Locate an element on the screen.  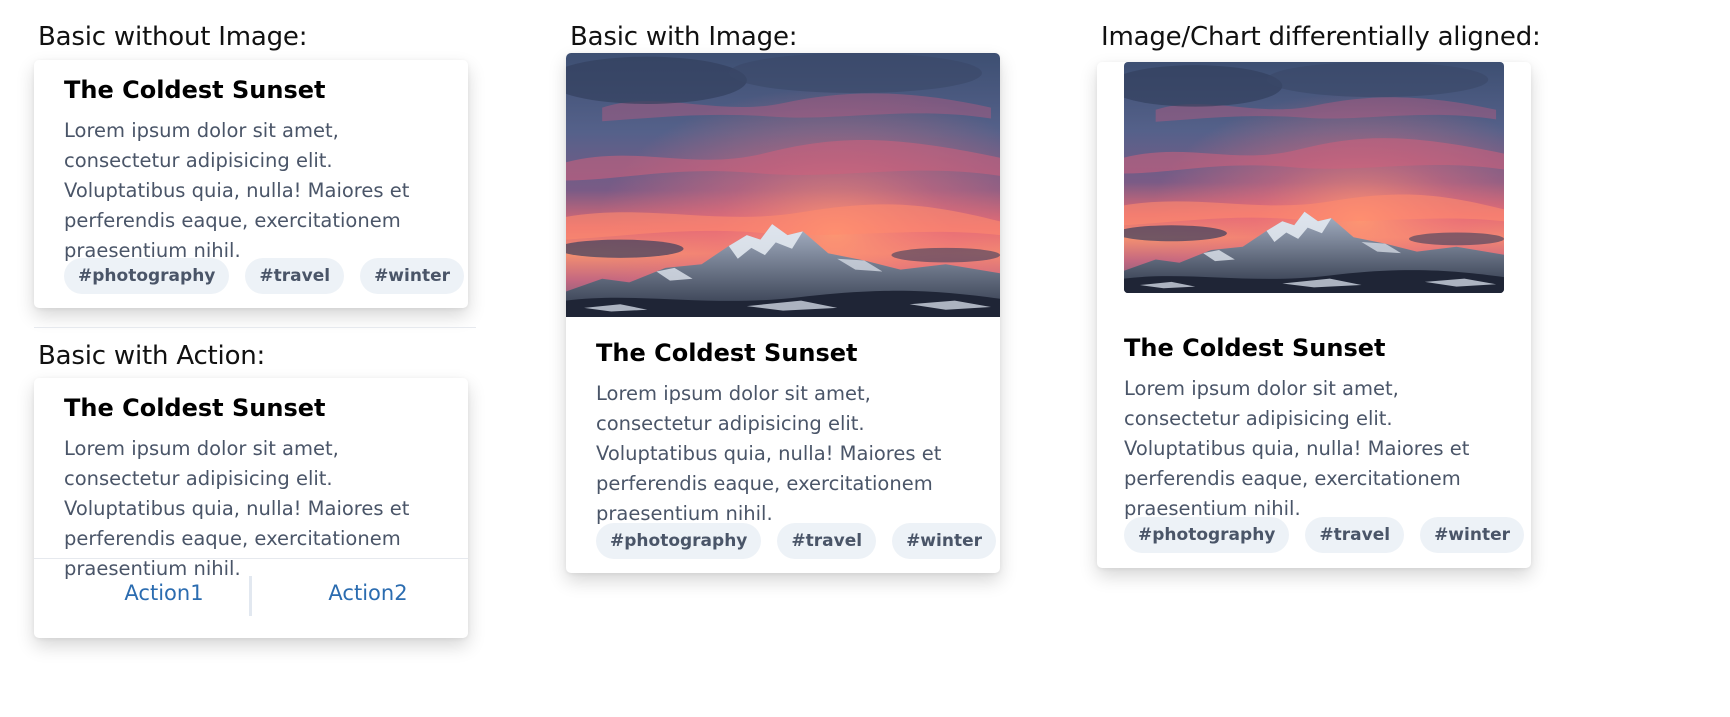
section-title-basic-without-image: Basic without Image: is located at coordinates (173, 37).